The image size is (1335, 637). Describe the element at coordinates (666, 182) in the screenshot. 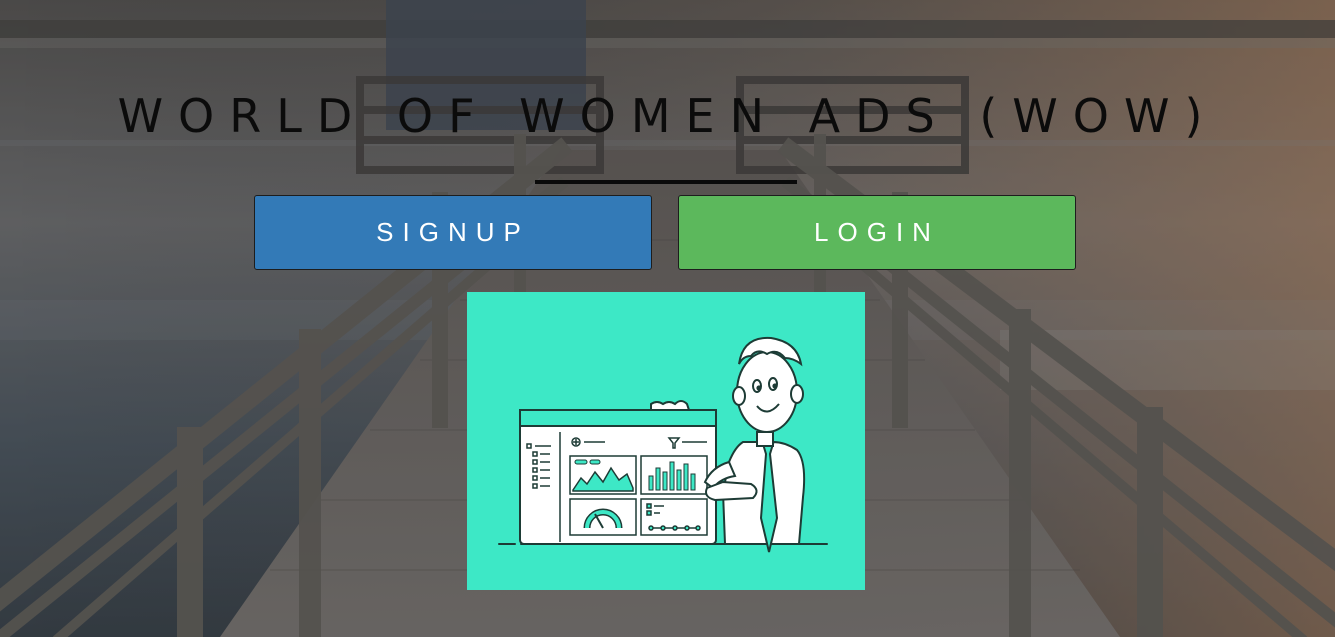

I see `title-underline` at that location.